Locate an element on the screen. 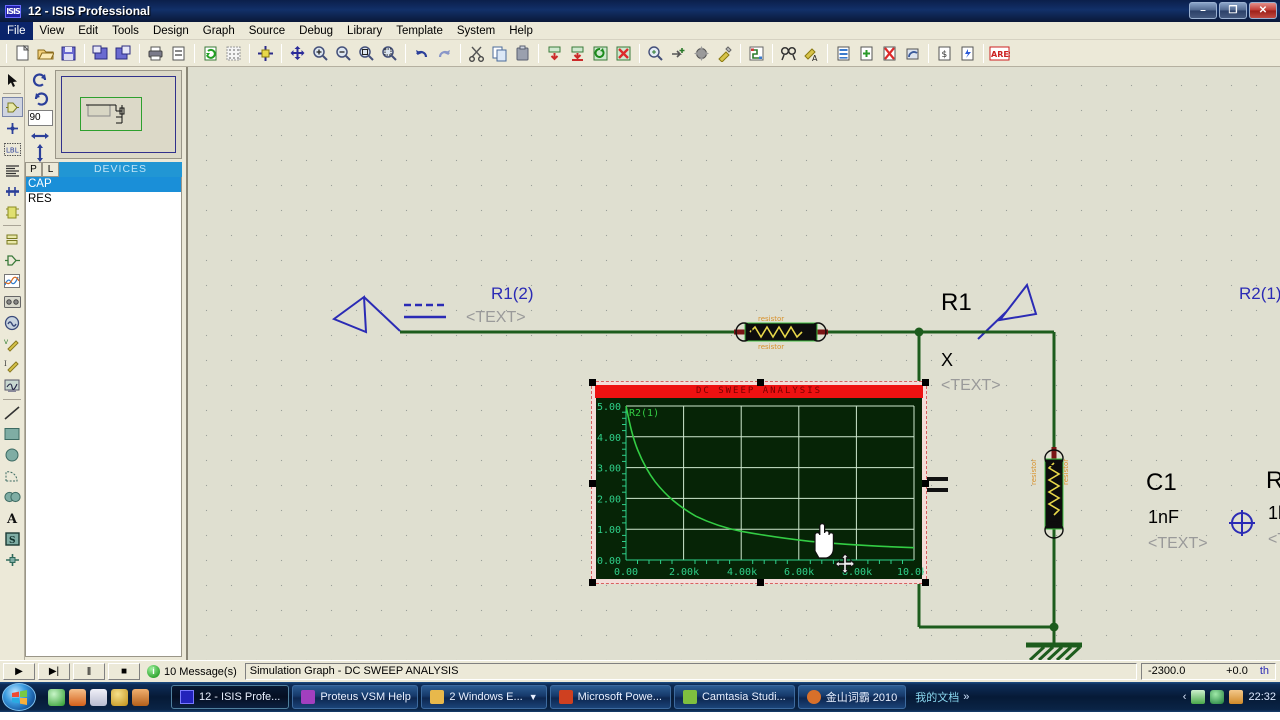 This screenshot has width=1280, height=720. rotate-clockwise-icon is located at coordinates (40, 80).